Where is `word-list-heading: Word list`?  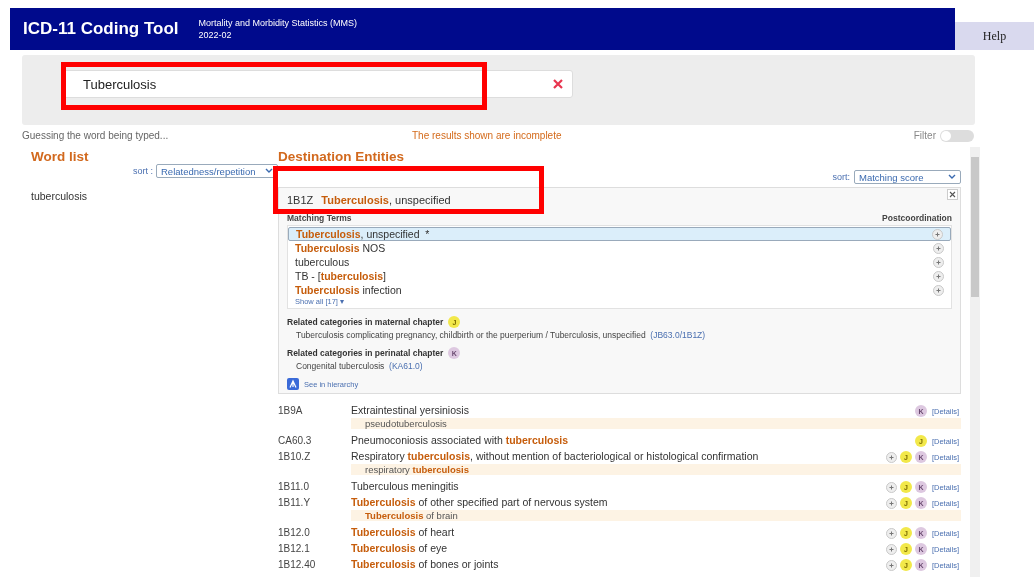 word-list-heading: Word list is located at coordinates (60, 156).